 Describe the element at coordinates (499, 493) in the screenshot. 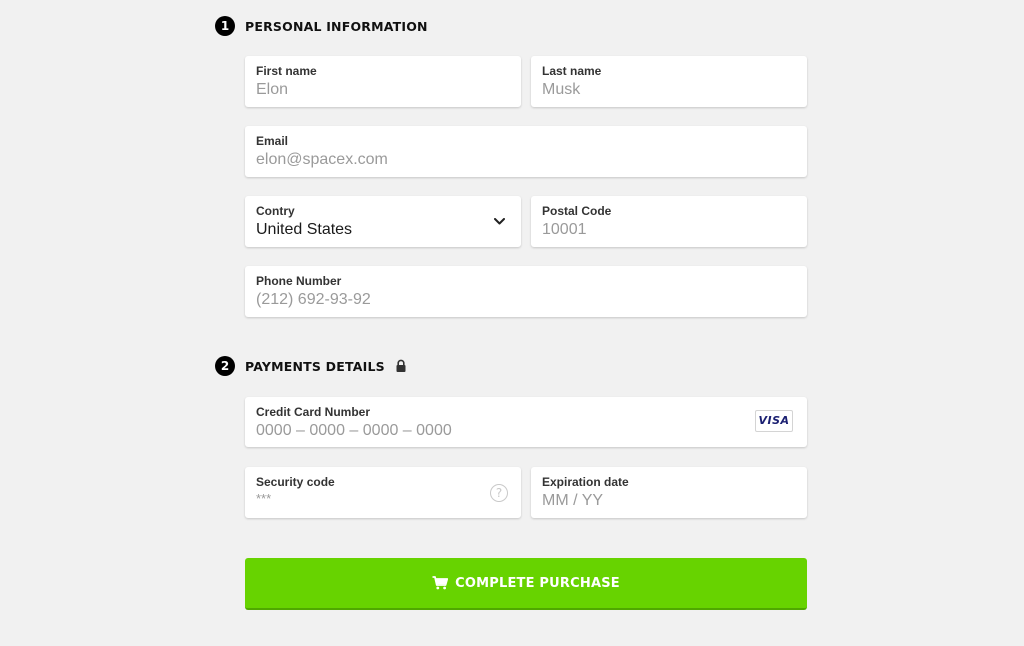

I see `question-circle-icon: ?` at that location.